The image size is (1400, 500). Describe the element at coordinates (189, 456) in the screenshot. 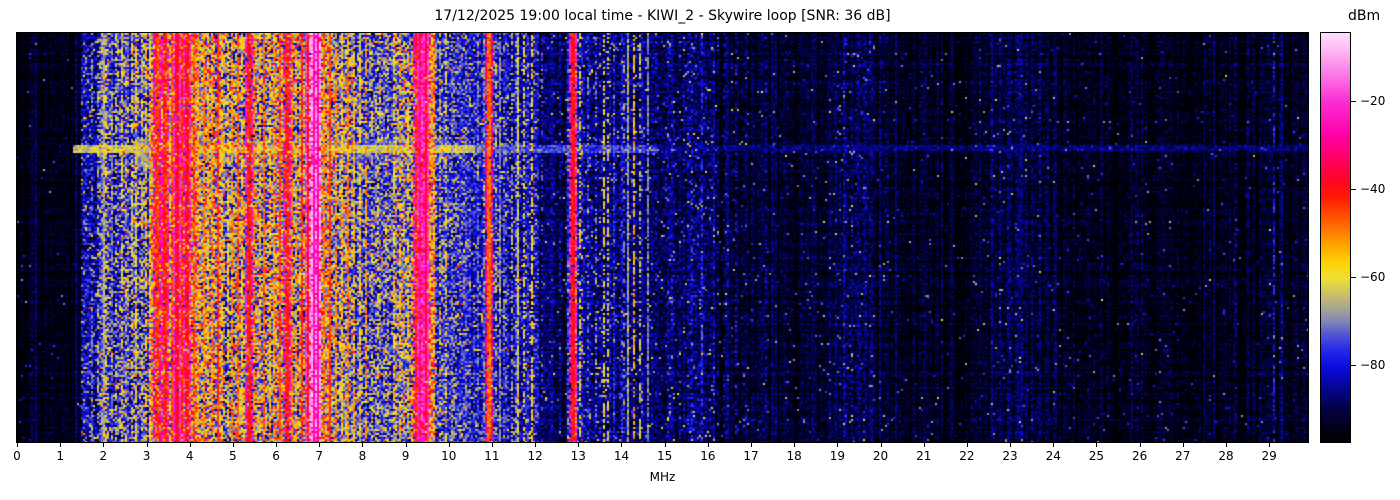

I see `x-axis-tick-label: 4` at that location.